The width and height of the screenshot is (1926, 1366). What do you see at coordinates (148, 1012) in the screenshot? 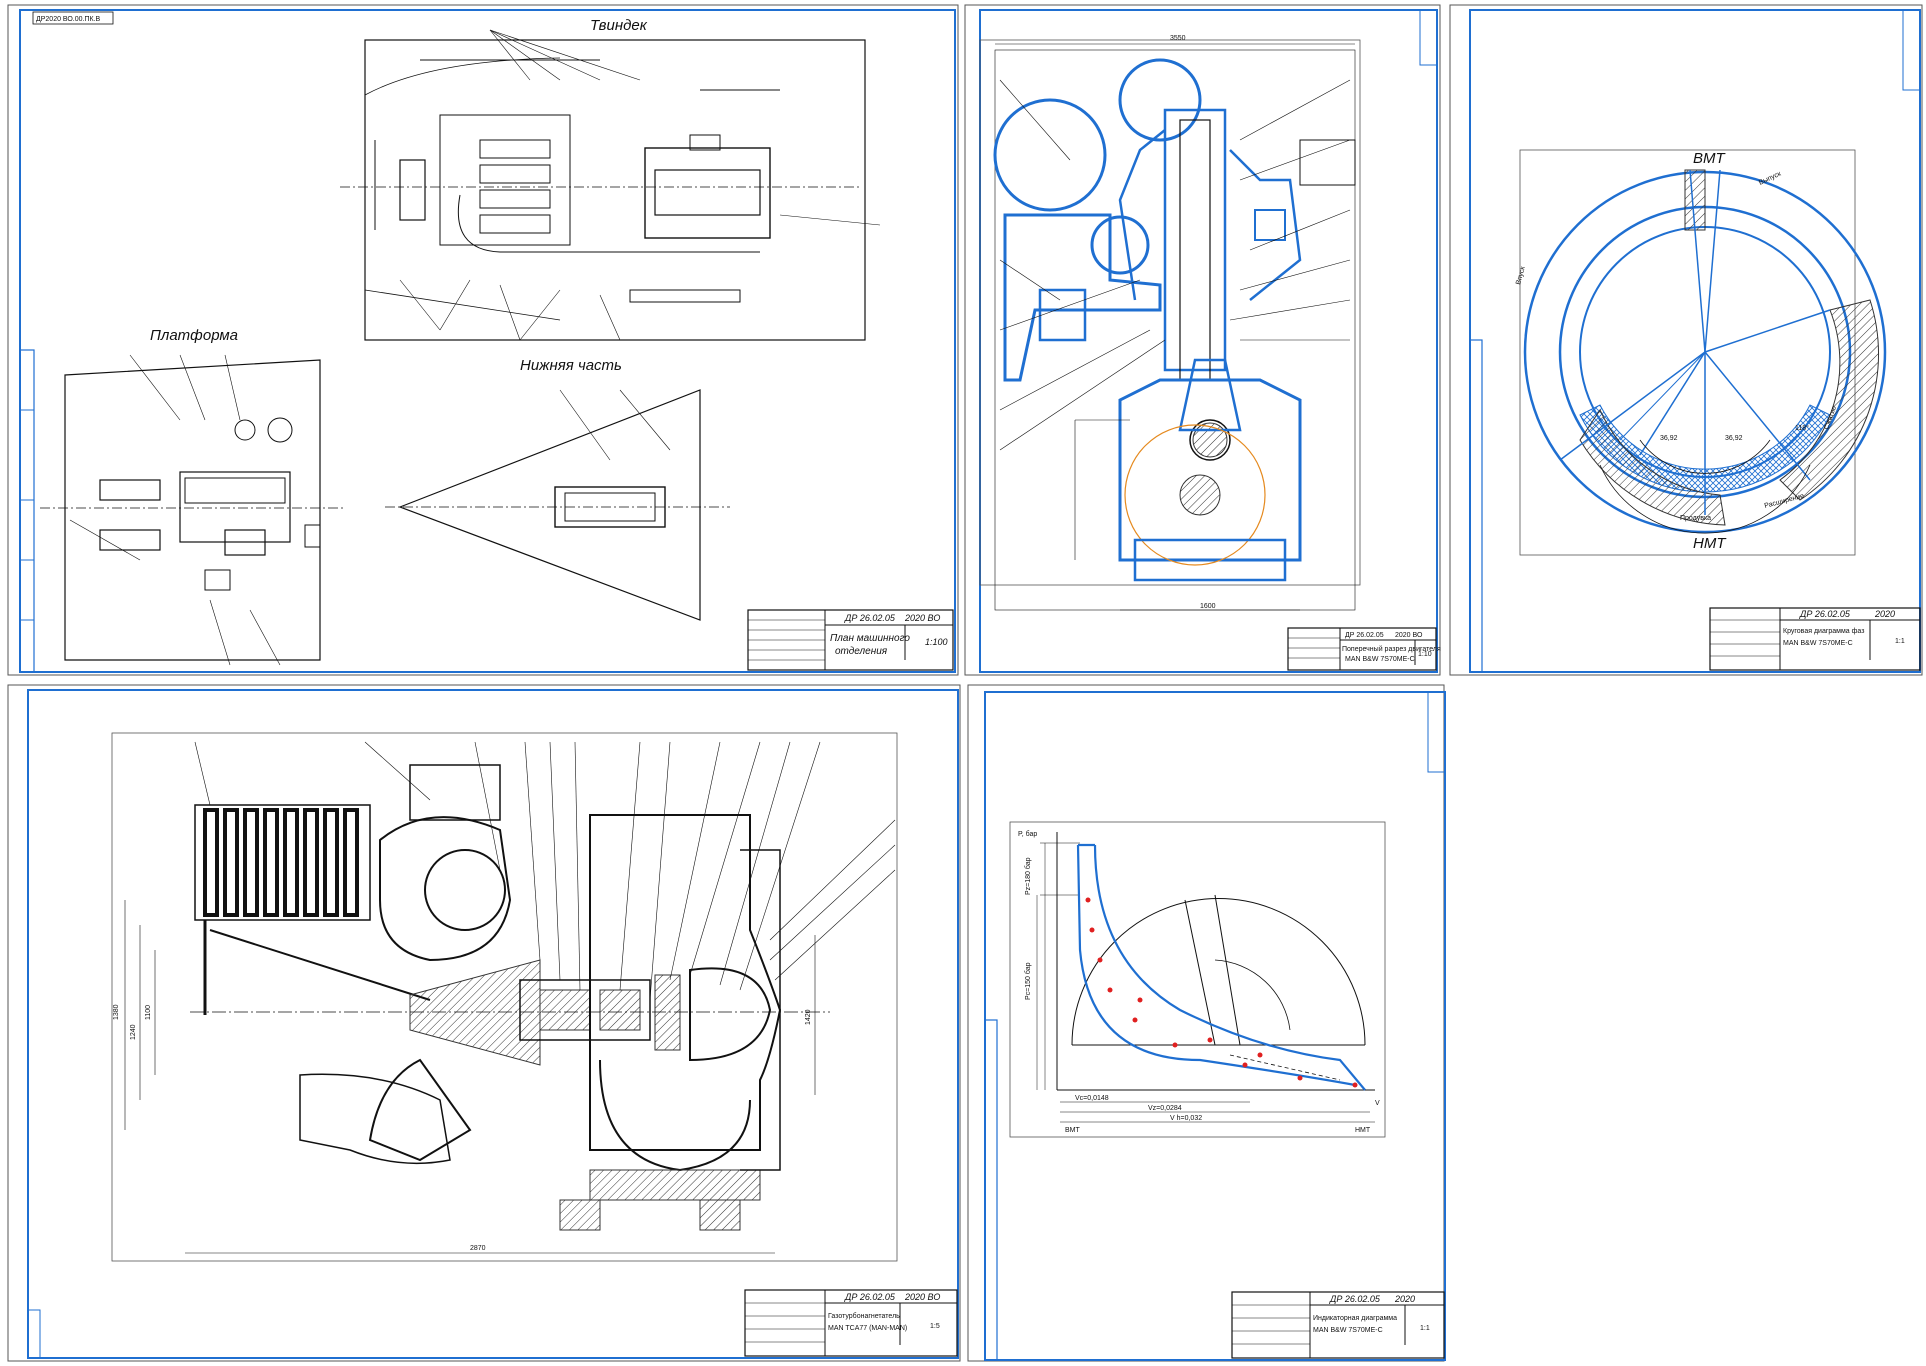
I see `dim-left3: 1100` at bounding box center [148, 1012].